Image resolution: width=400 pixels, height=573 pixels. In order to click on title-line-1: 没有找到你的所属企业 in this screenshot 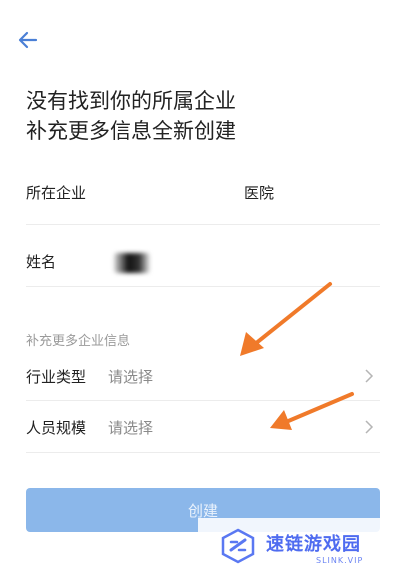, I will do `click(131, 101)`.